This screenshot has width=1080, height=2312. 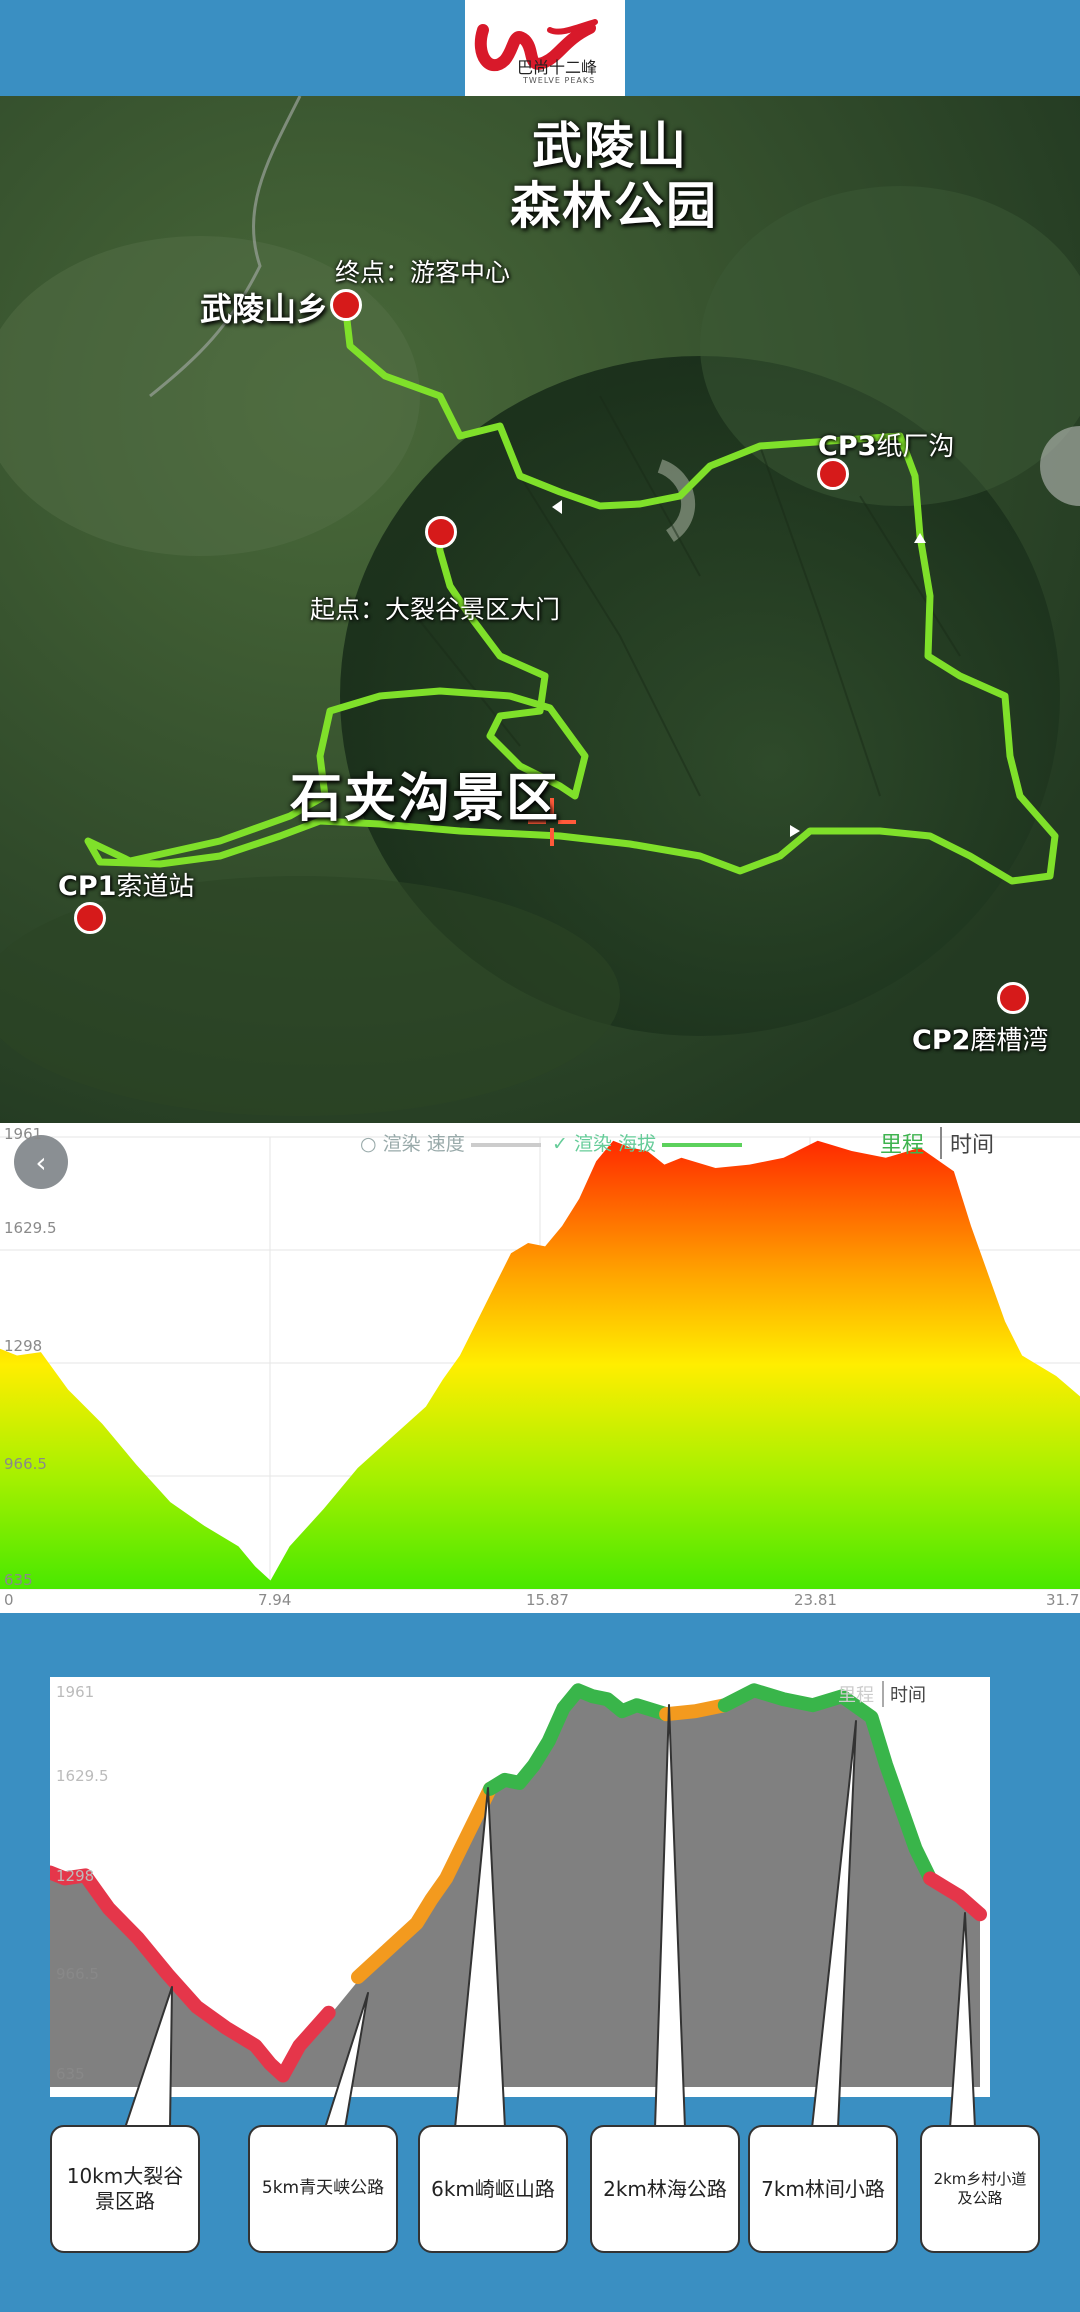 What do you see at coordinates (75, 1692) in the screenshot?
I see `annot-y-tick-label: 1961` at bounding box center [75, 1692].